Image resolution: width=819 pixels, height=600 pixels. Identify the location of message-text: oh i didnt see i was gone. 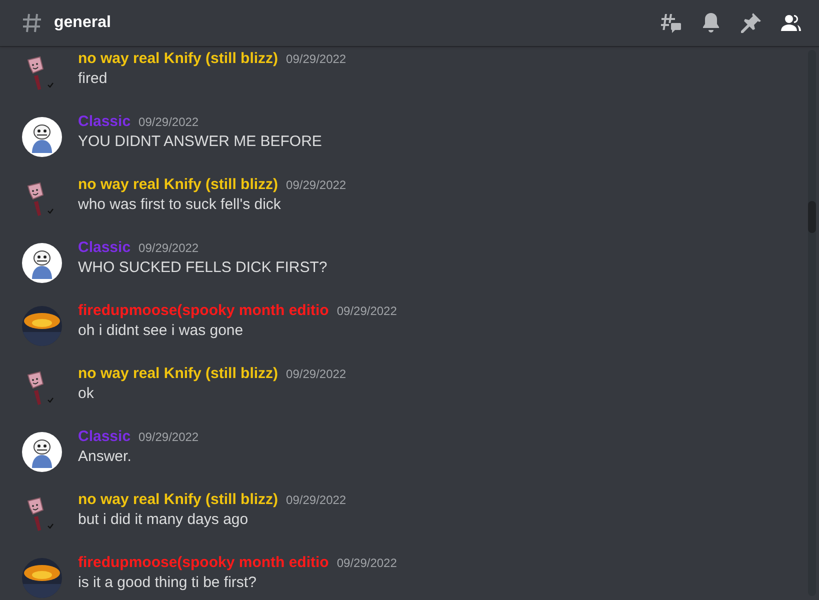
(161, 330).